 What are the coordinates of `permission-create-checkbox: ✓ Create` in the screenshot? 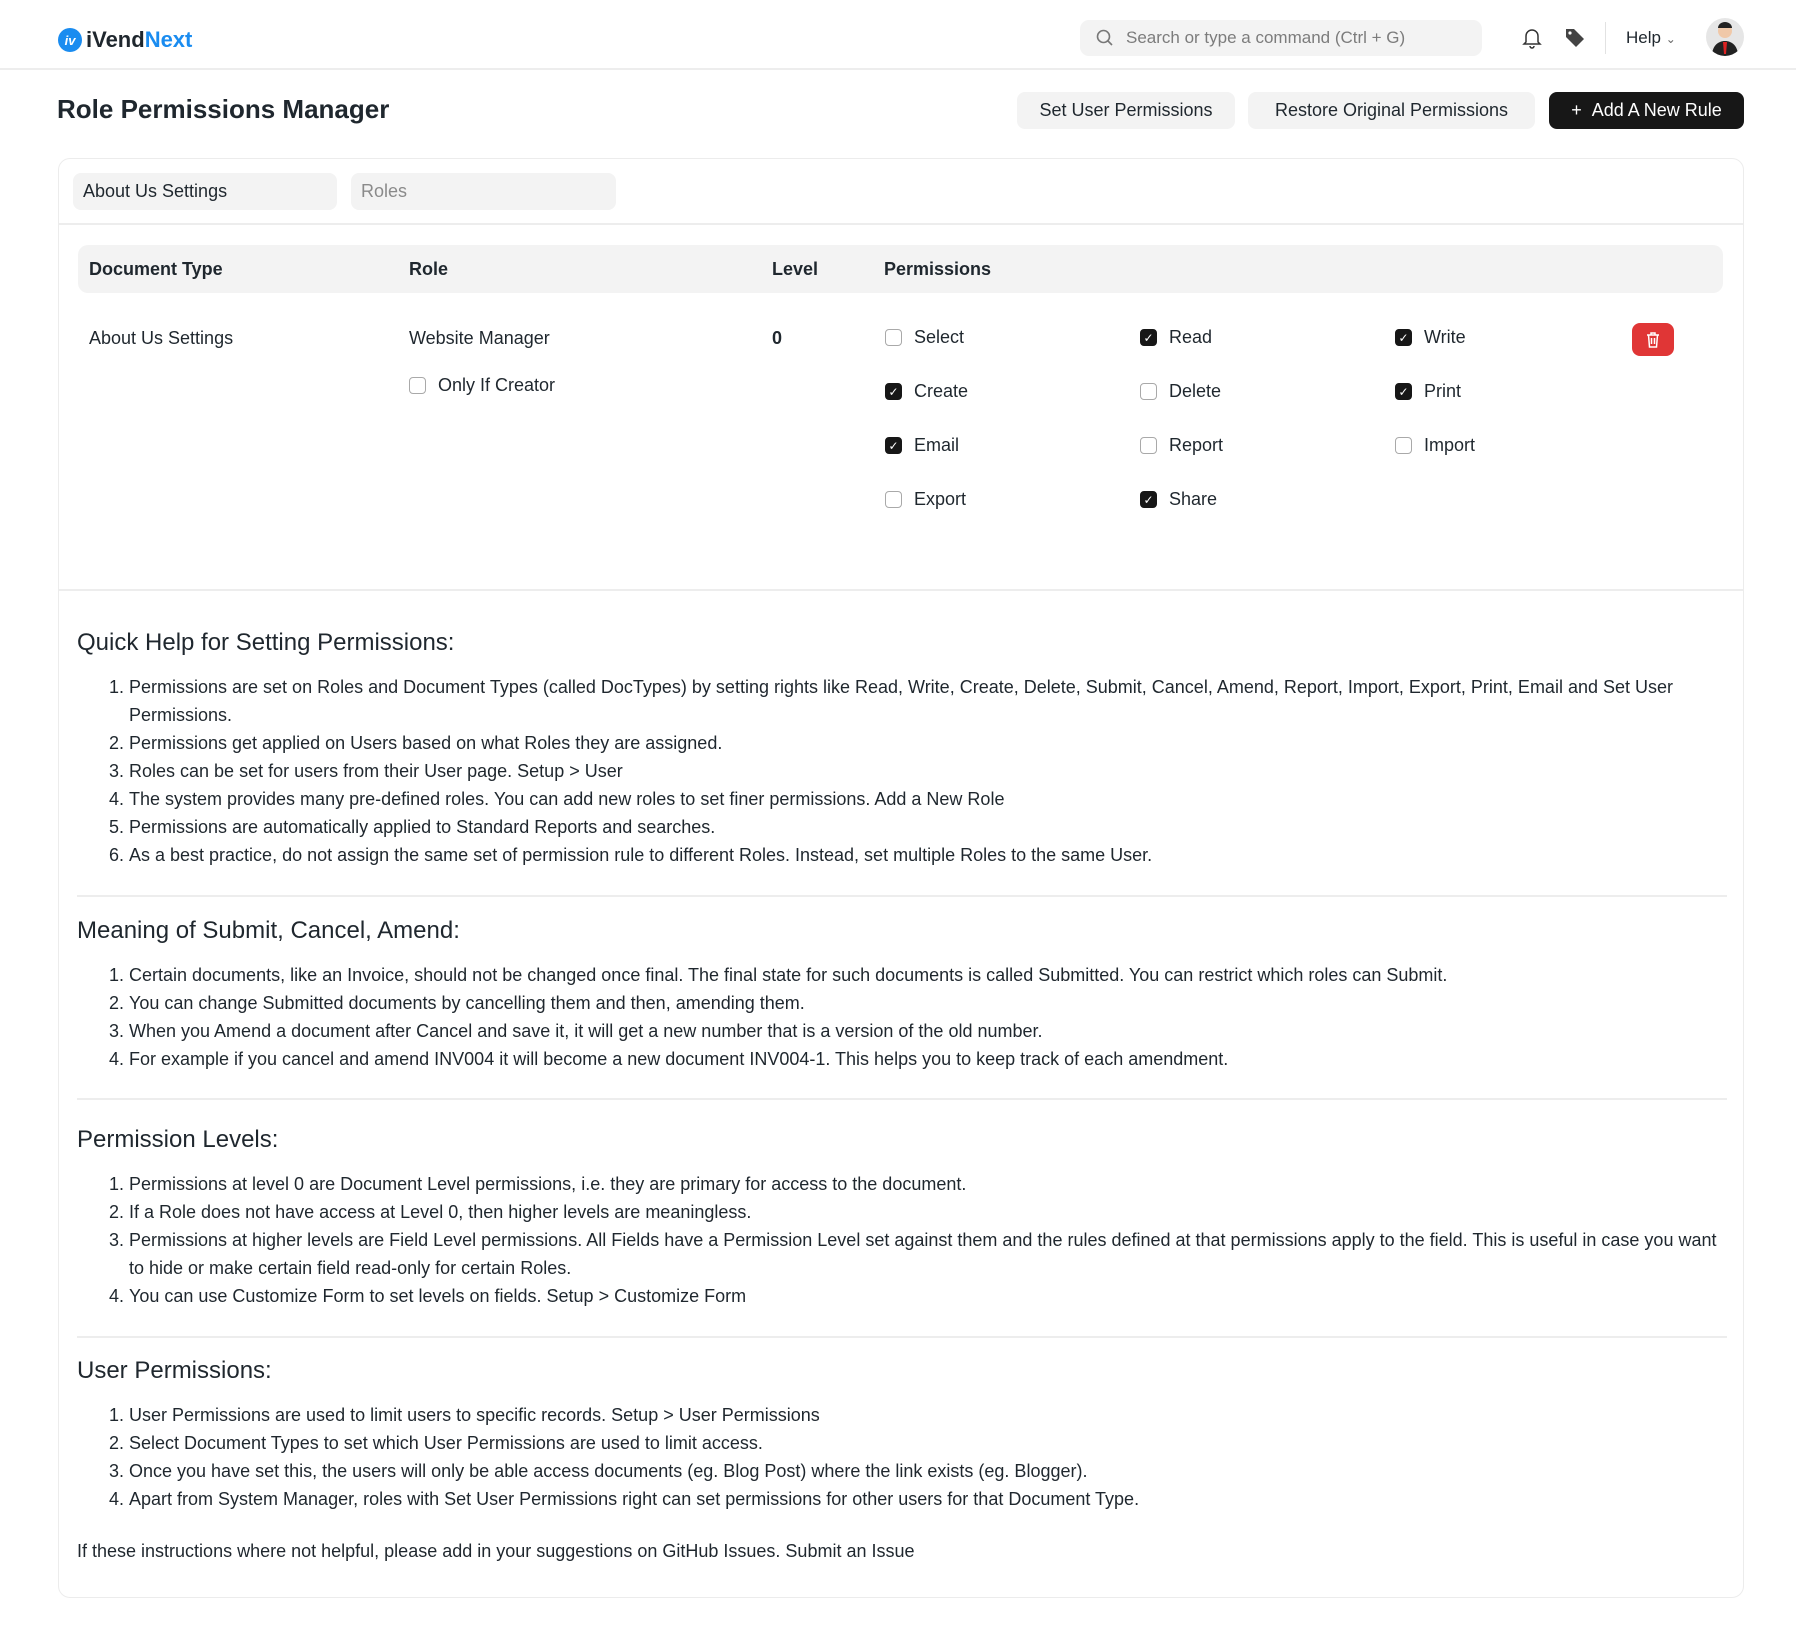 It's located at (926, 391).